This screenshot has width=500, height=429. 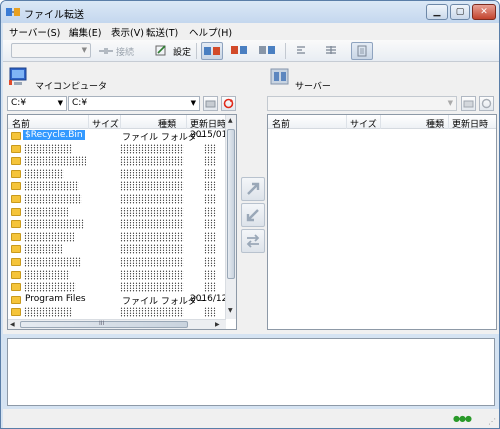 I want to click on download-button, so click(x=253, y=215).